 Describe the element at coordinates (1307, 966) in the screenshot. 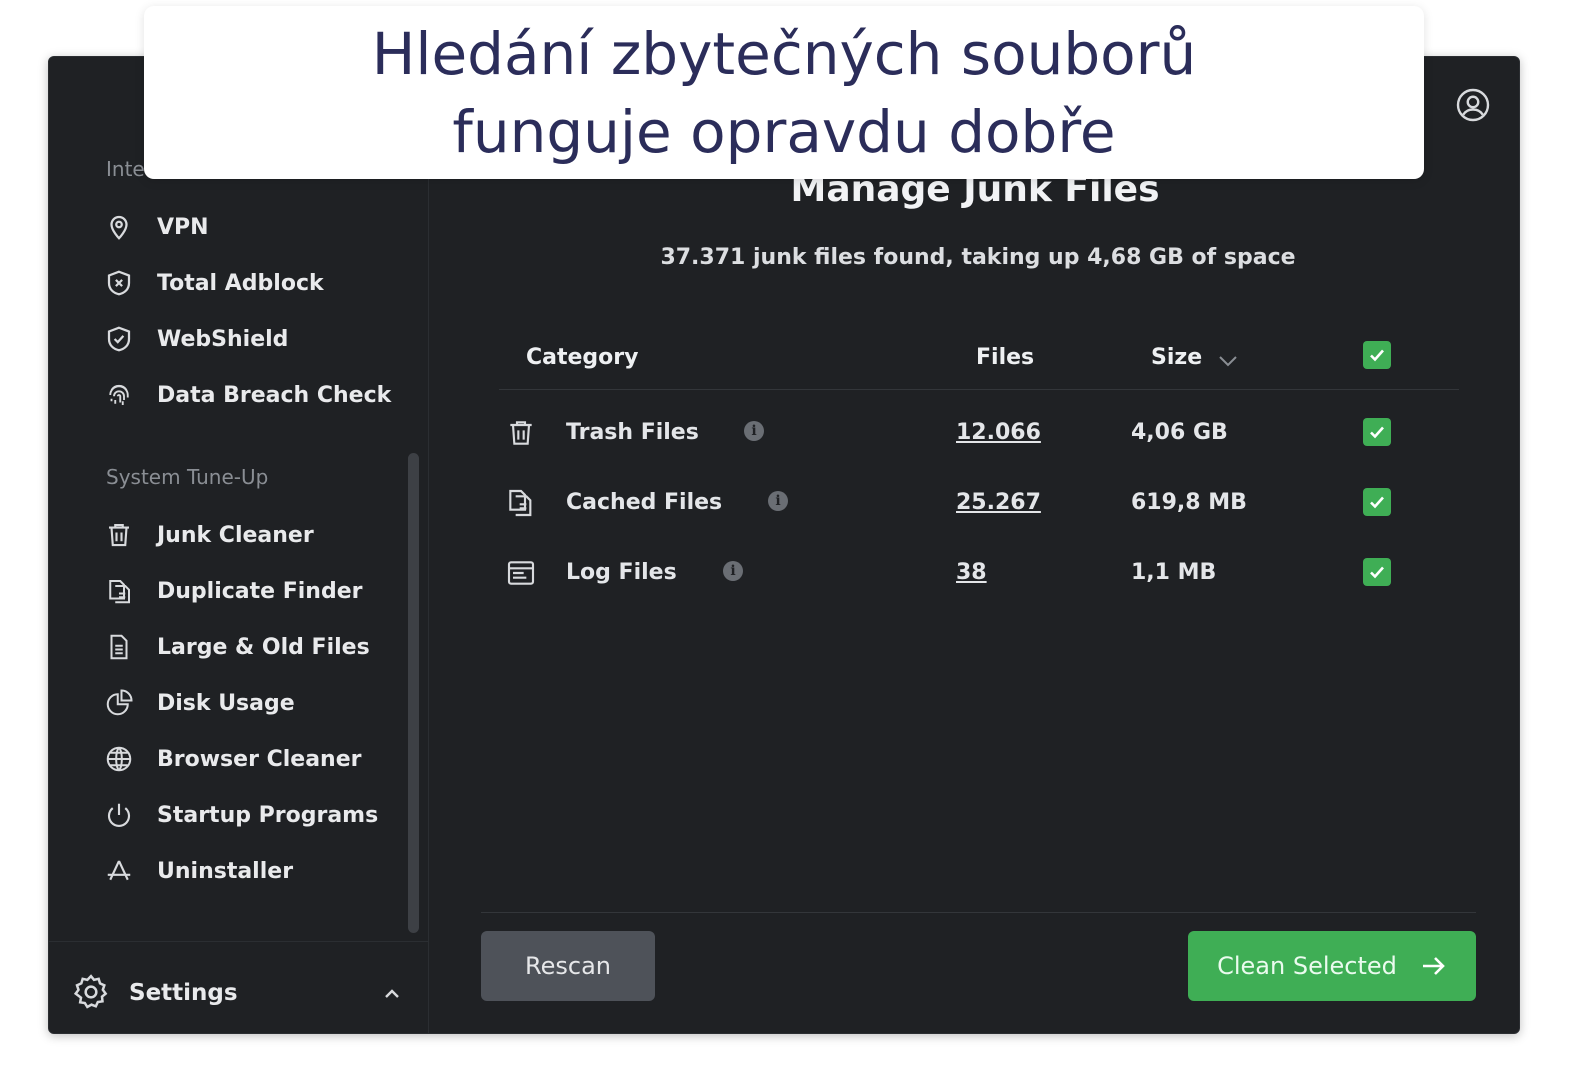

I see `clean-selected-label: Clean Selected` at that location.